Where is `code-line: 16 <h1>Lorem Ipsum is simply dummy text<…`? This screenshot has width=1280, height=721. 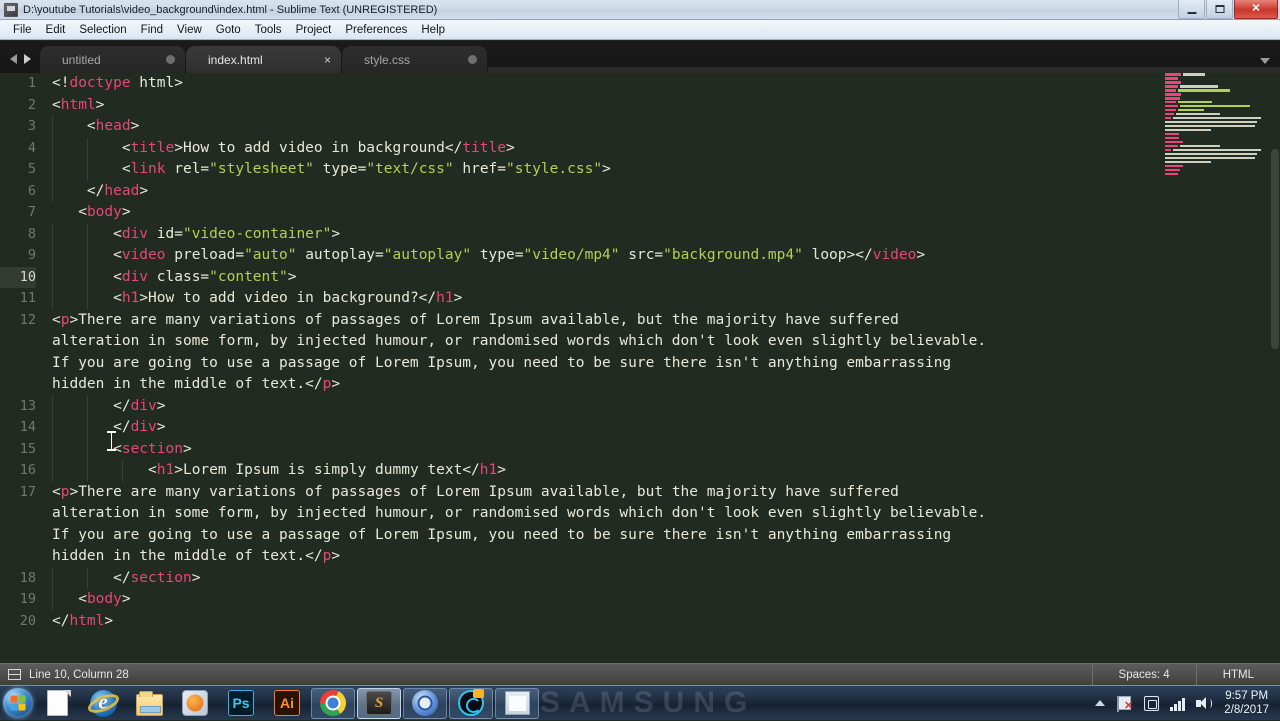 code-line: 16 <h1>Lorem Ipsum is simply dummy text<… is located at coordinates (582, 471).